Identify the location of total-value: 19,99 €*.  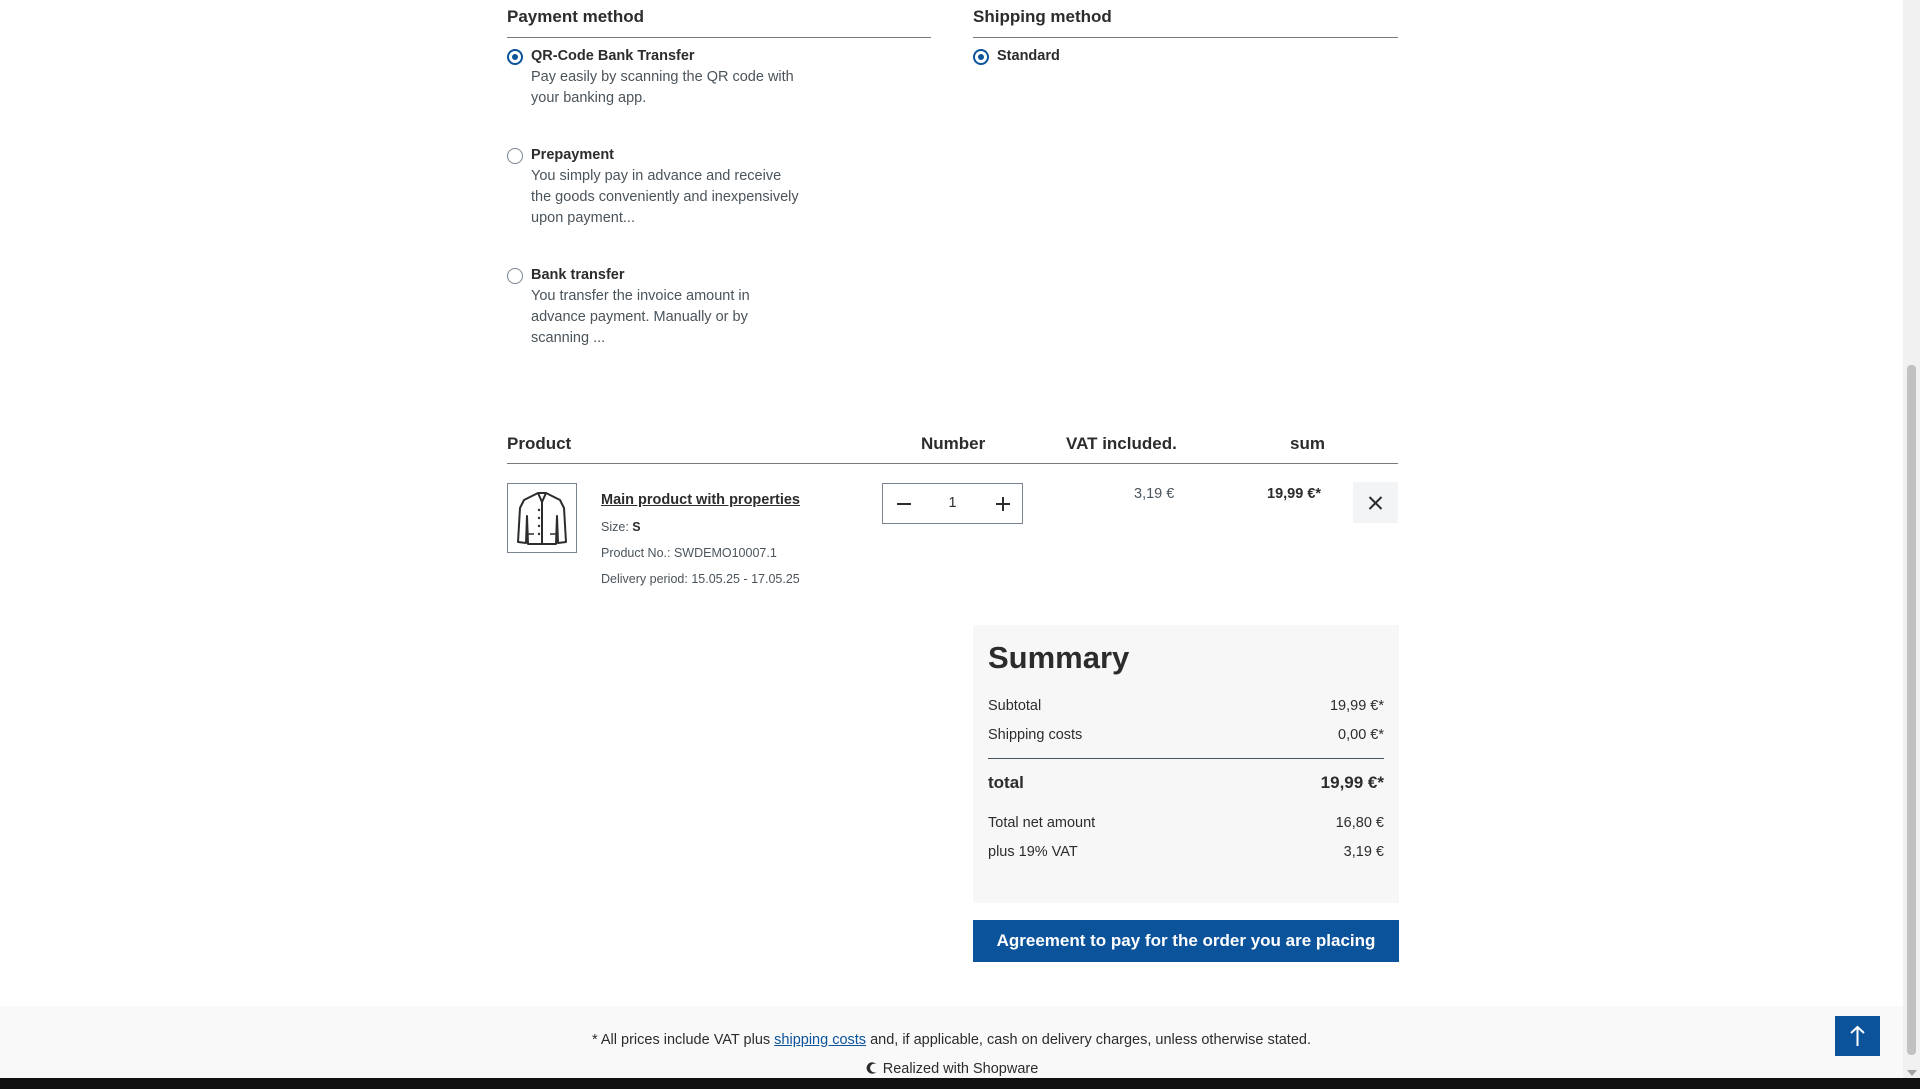
(1352, 782).